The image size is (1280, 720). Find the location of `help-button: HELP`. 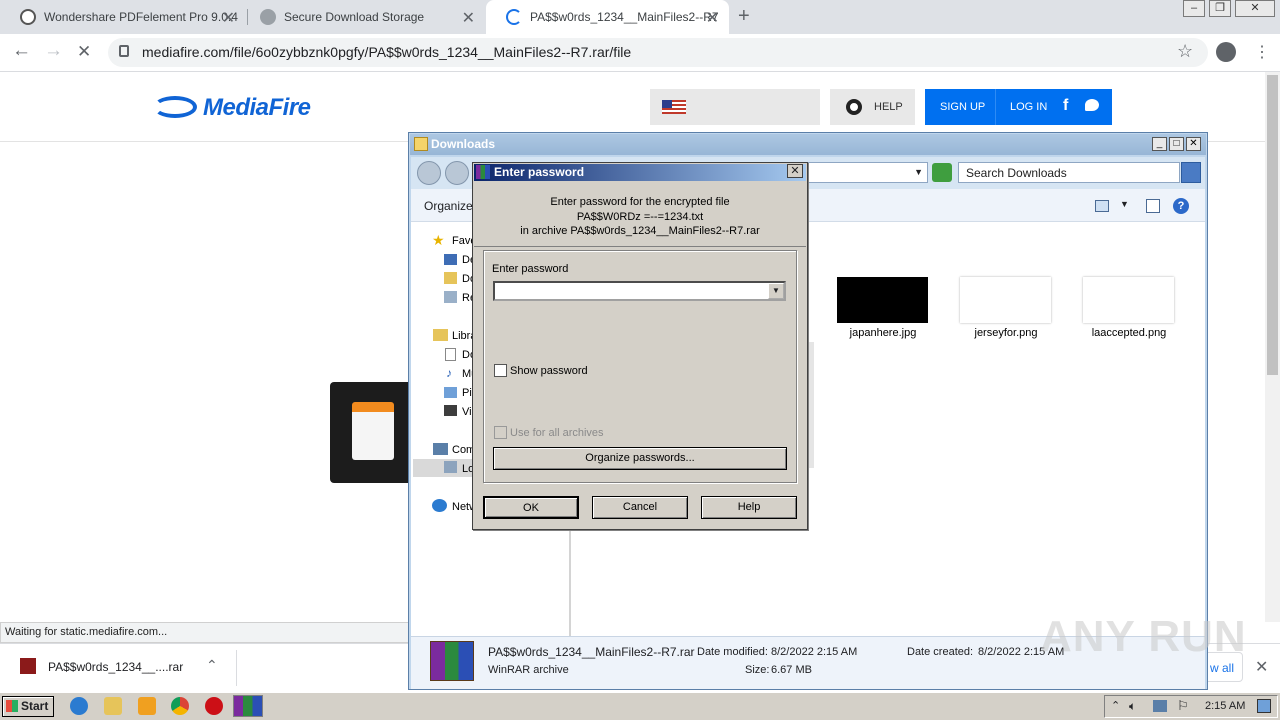

help-button: HELP is located at coordinates (872, 107).